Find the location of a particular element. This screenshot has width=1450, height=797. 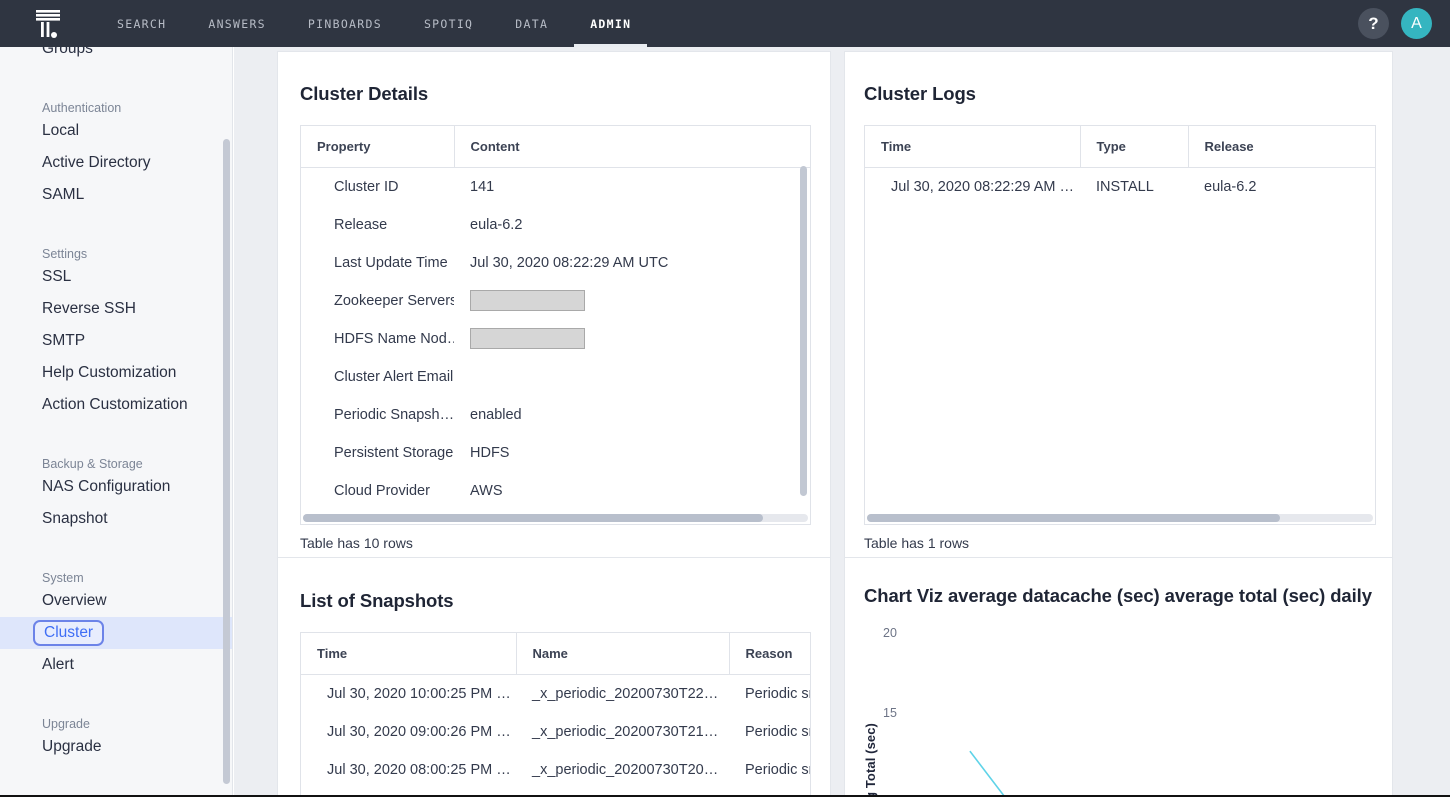

cell-property: Cloud Provider is located at coordinates (382, 490).